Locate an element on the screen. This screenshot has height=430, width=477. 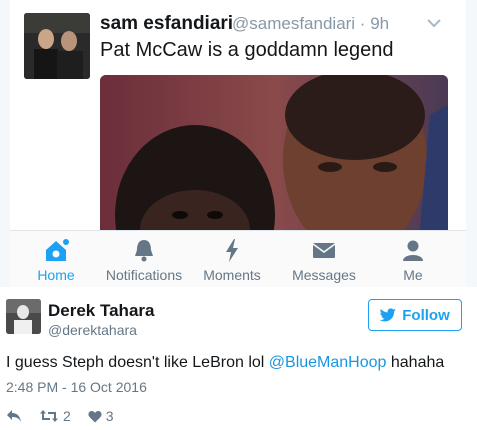
mention-link: @BlueManHoop is located at coordinates (328, 362).